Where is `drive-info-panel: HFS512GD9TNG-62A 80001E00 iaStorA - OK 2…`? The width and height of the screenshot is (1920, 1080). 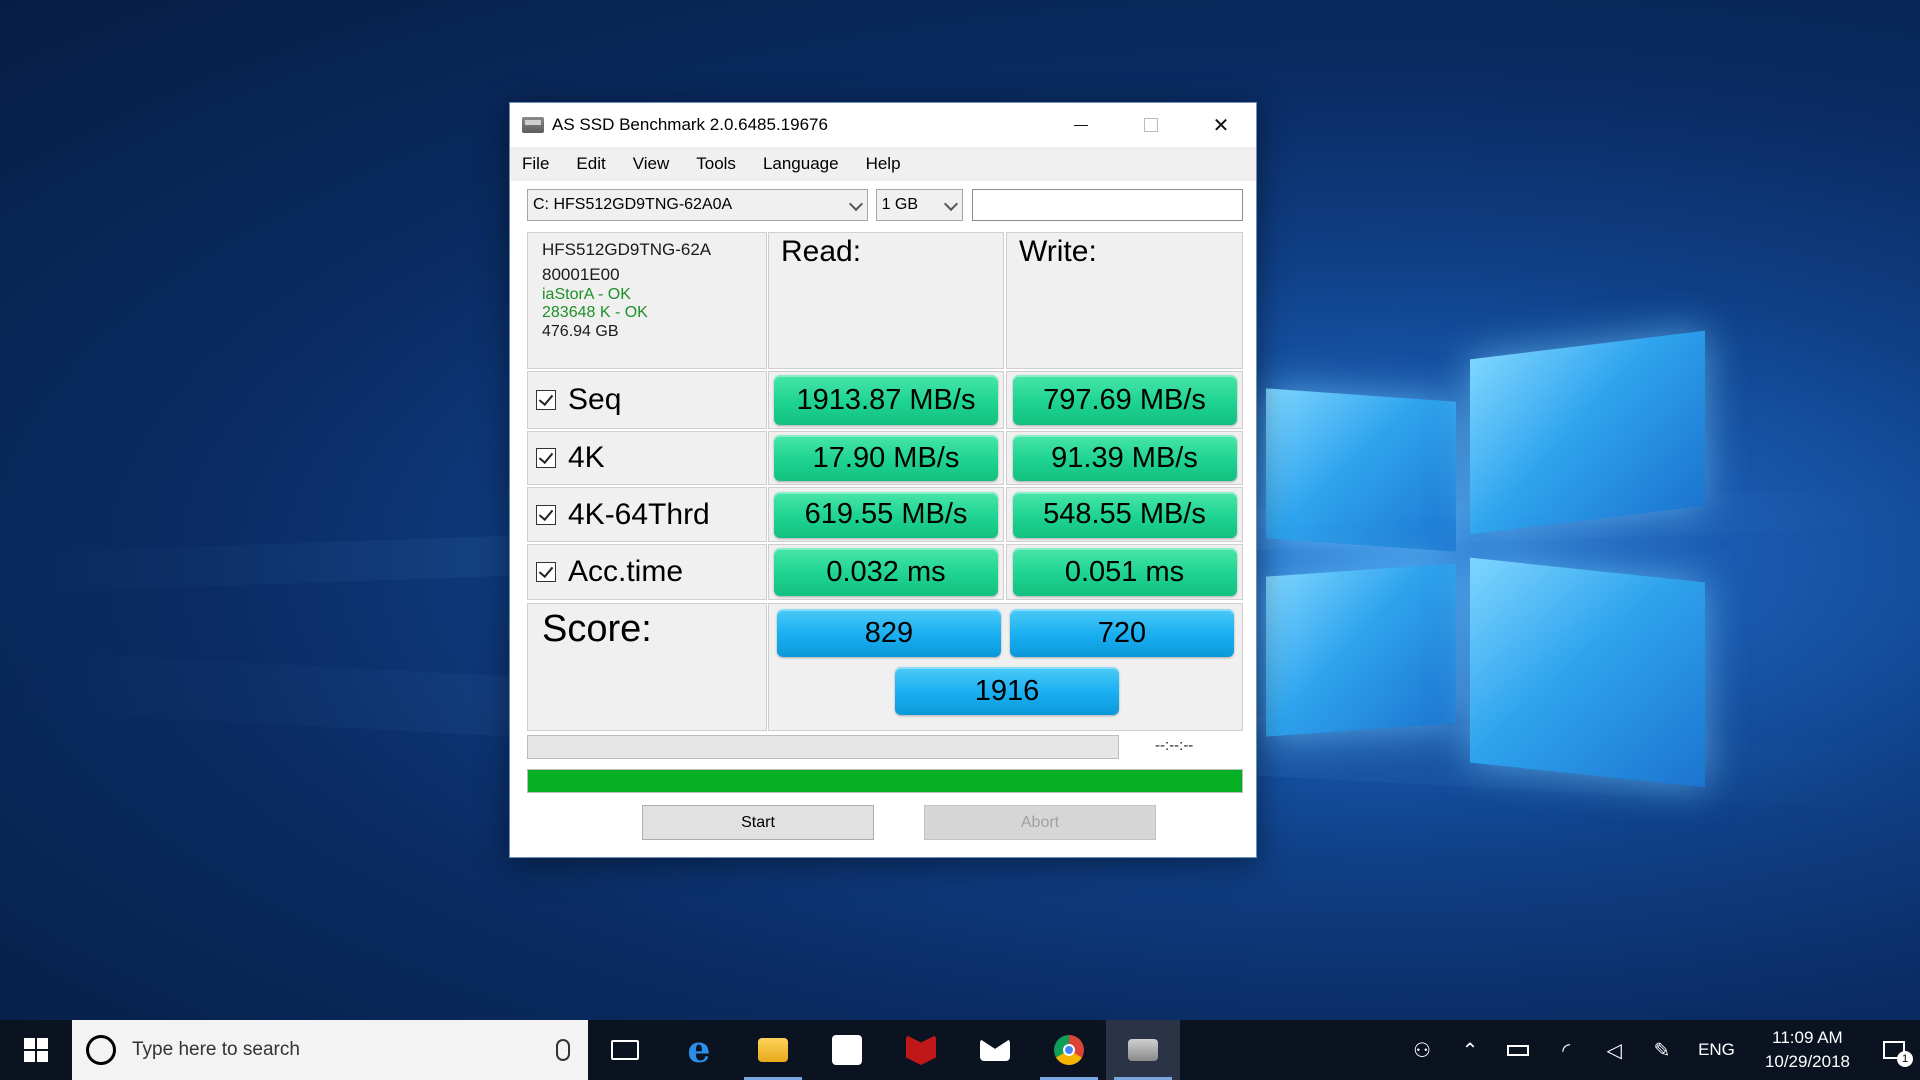 drive-info-panel: HFS512GD9TNG-62A 80001E00 iaStorA - OK 2… is located at coordinates (647, 300).